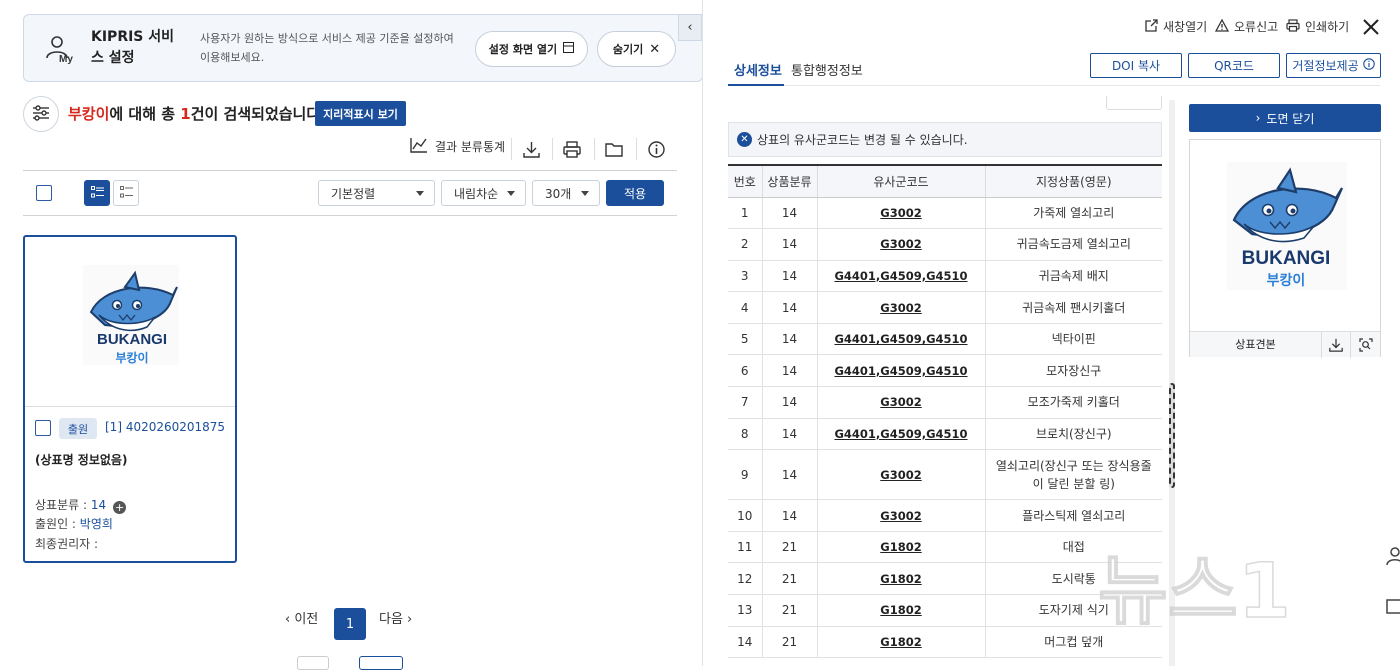 This screenshot has height=670, width=1400. I want to click on filter-settings-button, so click(41, 114).